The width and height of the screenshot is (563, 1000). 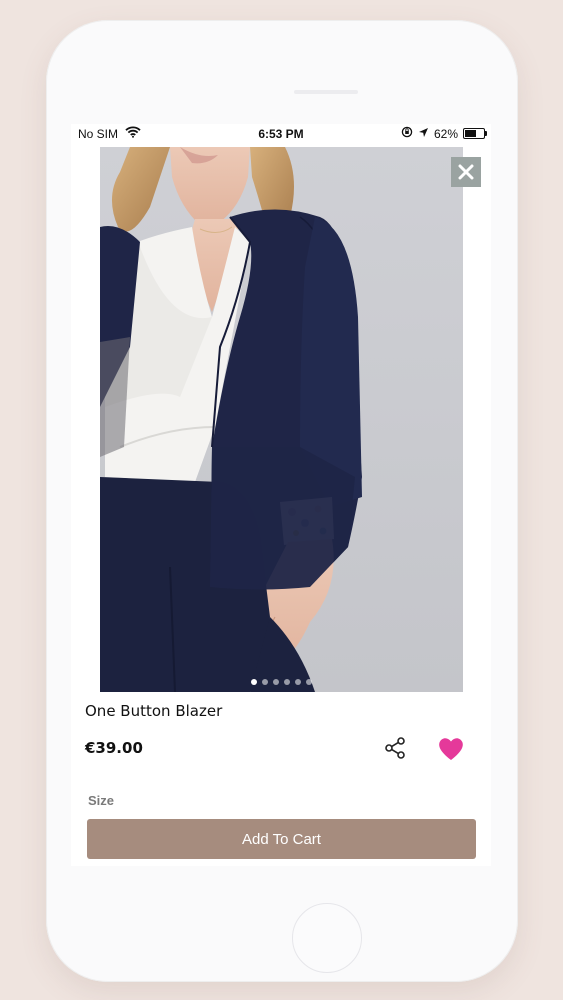 What do you see at coordinates (475, 133) in the screenshot?
I see `battery-icon` at bounding box center [475, 133].